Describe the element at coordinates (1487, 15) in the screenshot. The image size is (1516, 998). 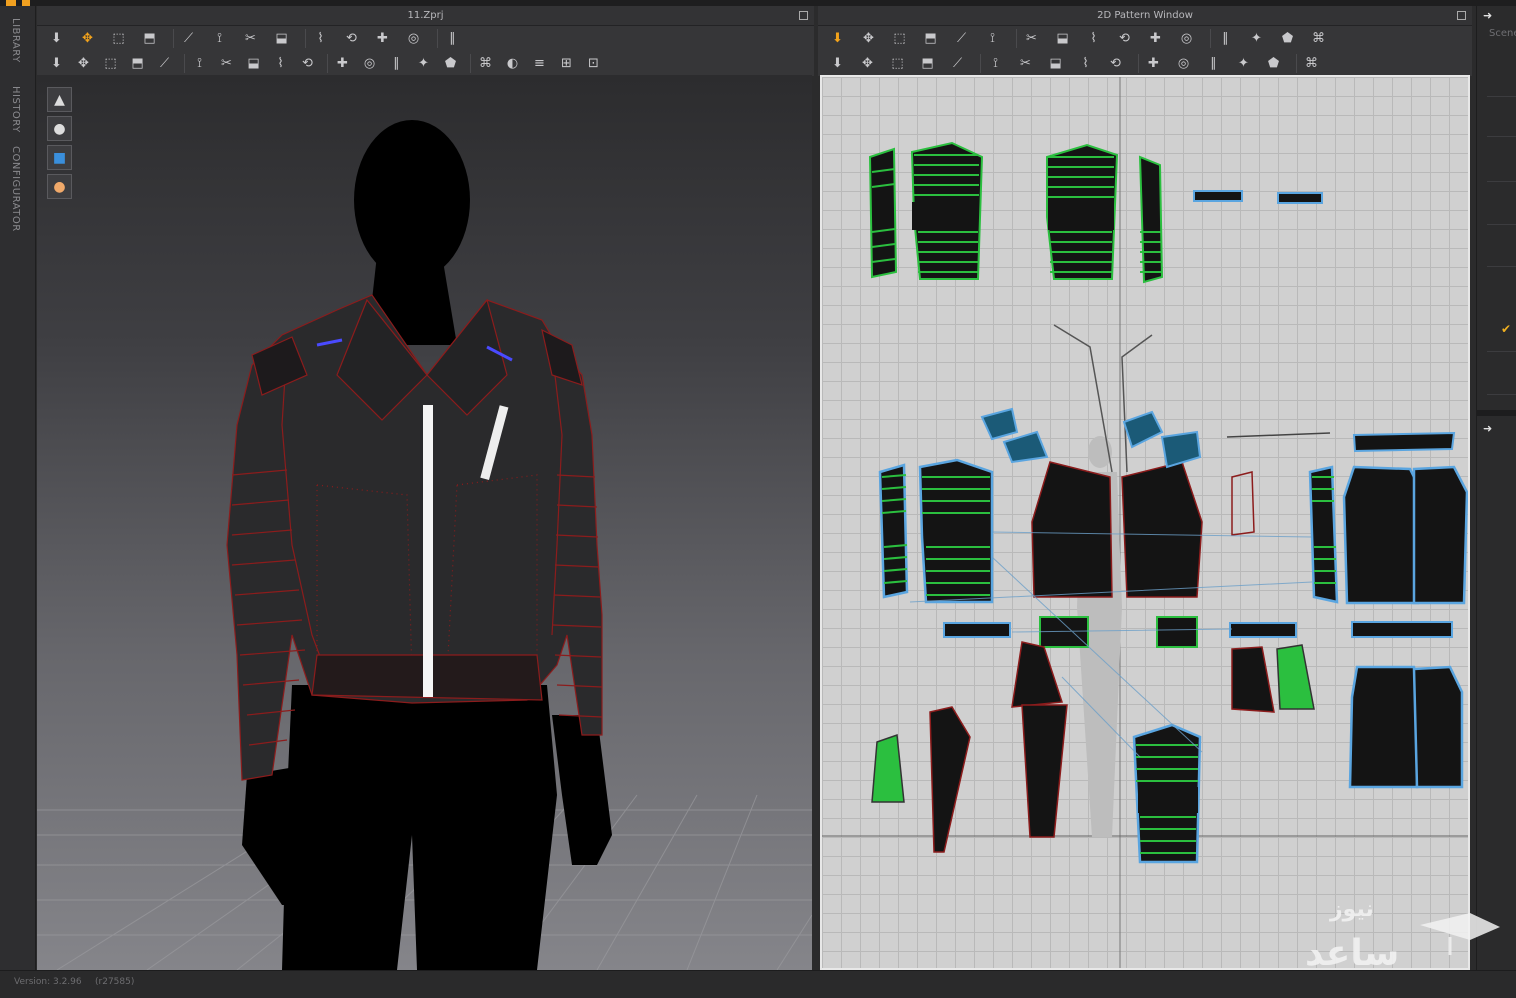
I see `collapse-panel-arrow-icon: ➜` at that location.